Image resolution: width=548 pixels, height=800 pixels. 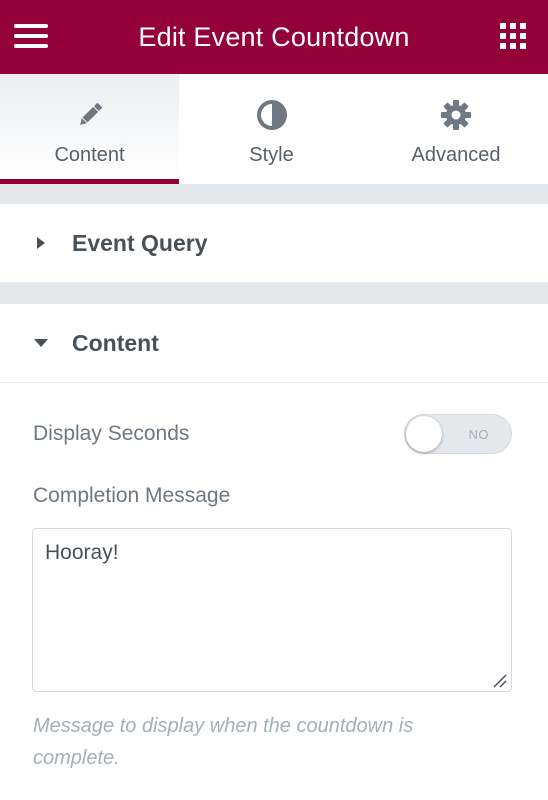 I want to click on tab-content: Content, so click(x=89, y=129).